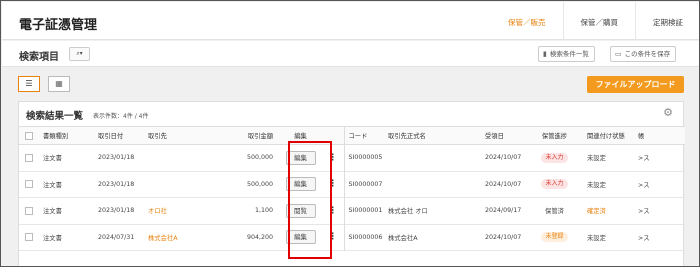  I want to click on col-menu, so click(333, 135).